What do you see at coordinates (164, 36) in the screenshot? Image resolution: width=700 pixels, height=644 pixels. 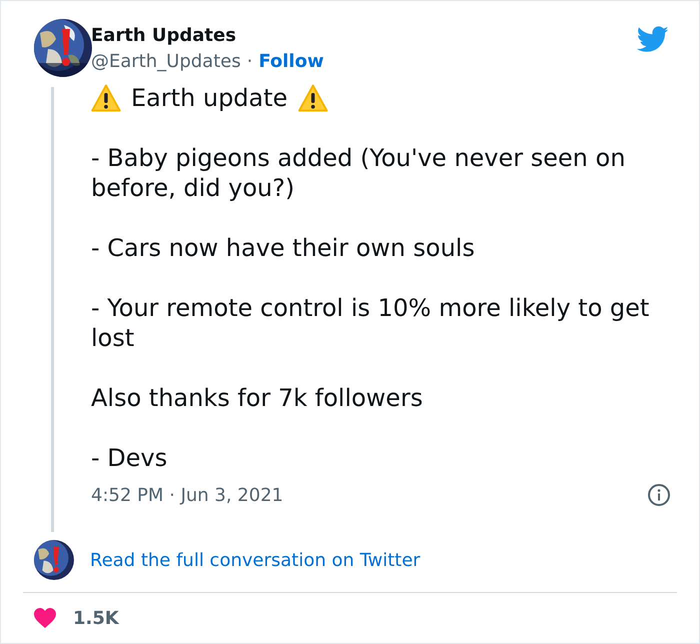 I see `author-name: Earth Updates` at bounding box center [164, 36].